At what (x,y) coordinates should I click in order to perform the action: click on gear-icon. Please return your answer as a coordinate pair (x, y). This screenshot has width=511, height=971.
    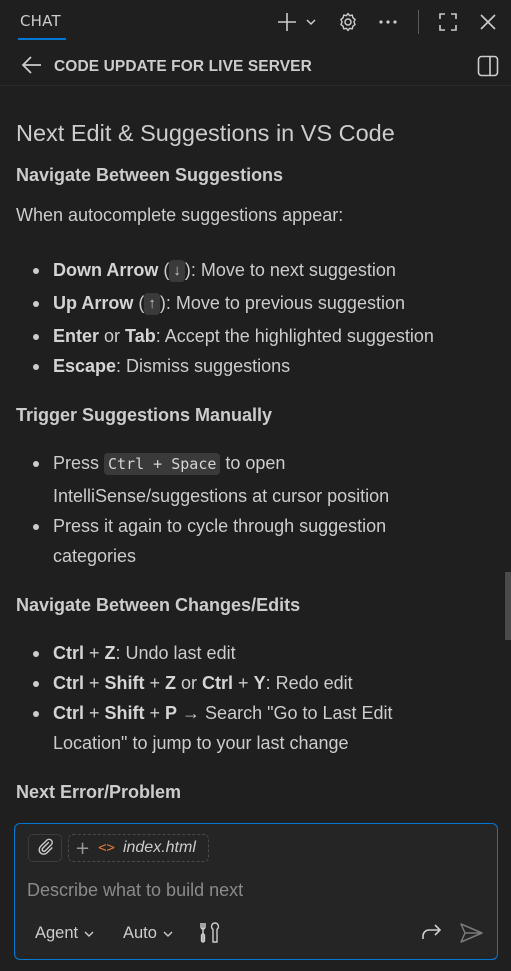
    Looking at the image, I should click on (348, 22).